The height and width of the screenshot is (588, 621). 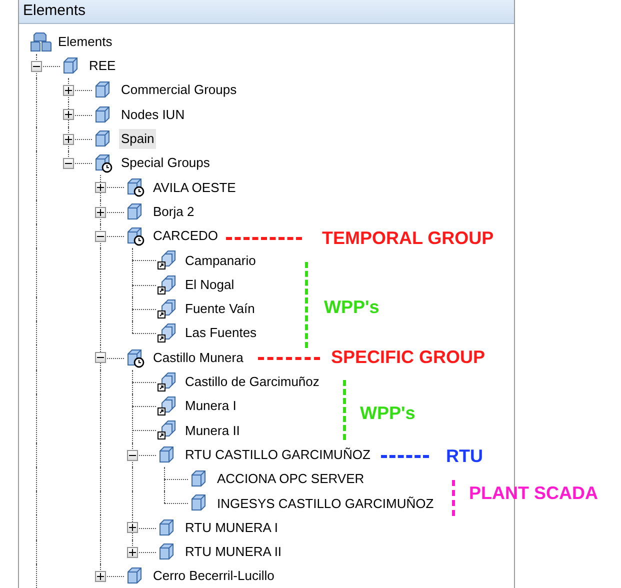 What do you see at coordinates (85, 42) in the screenshot?
I see `tree-item: Elements` at bounding box center [85, 42].